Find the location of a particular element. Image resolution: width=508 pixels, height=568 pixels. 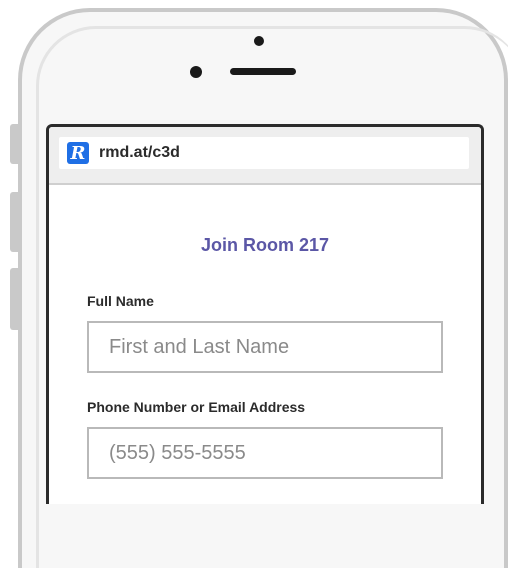

browser-toolbar: R rmd.at/c3d is located at coordinates (265, 156).